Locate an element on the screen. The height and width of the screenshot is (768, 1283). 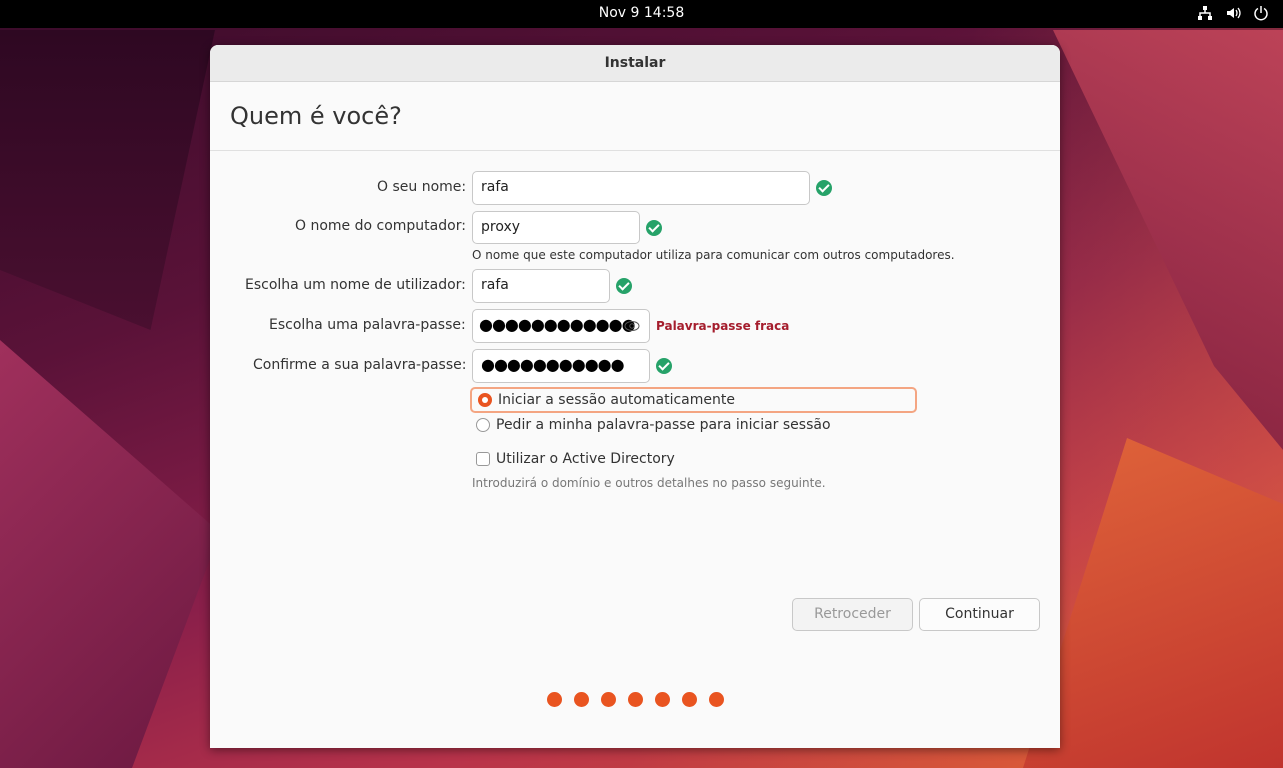
network-icon is located at coordinates (1205, 13).